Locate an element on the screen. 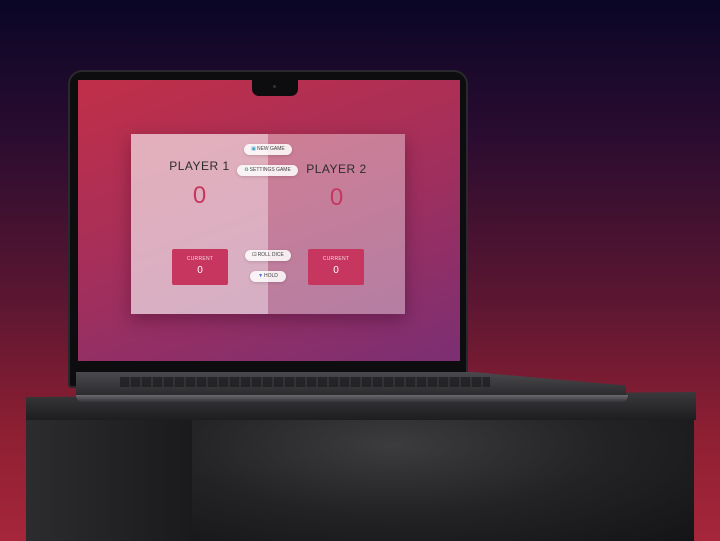 The height and width of the screenshot is (541, 720). new-game-button: ▣NEW GAME is located at coordinates (268, 149).